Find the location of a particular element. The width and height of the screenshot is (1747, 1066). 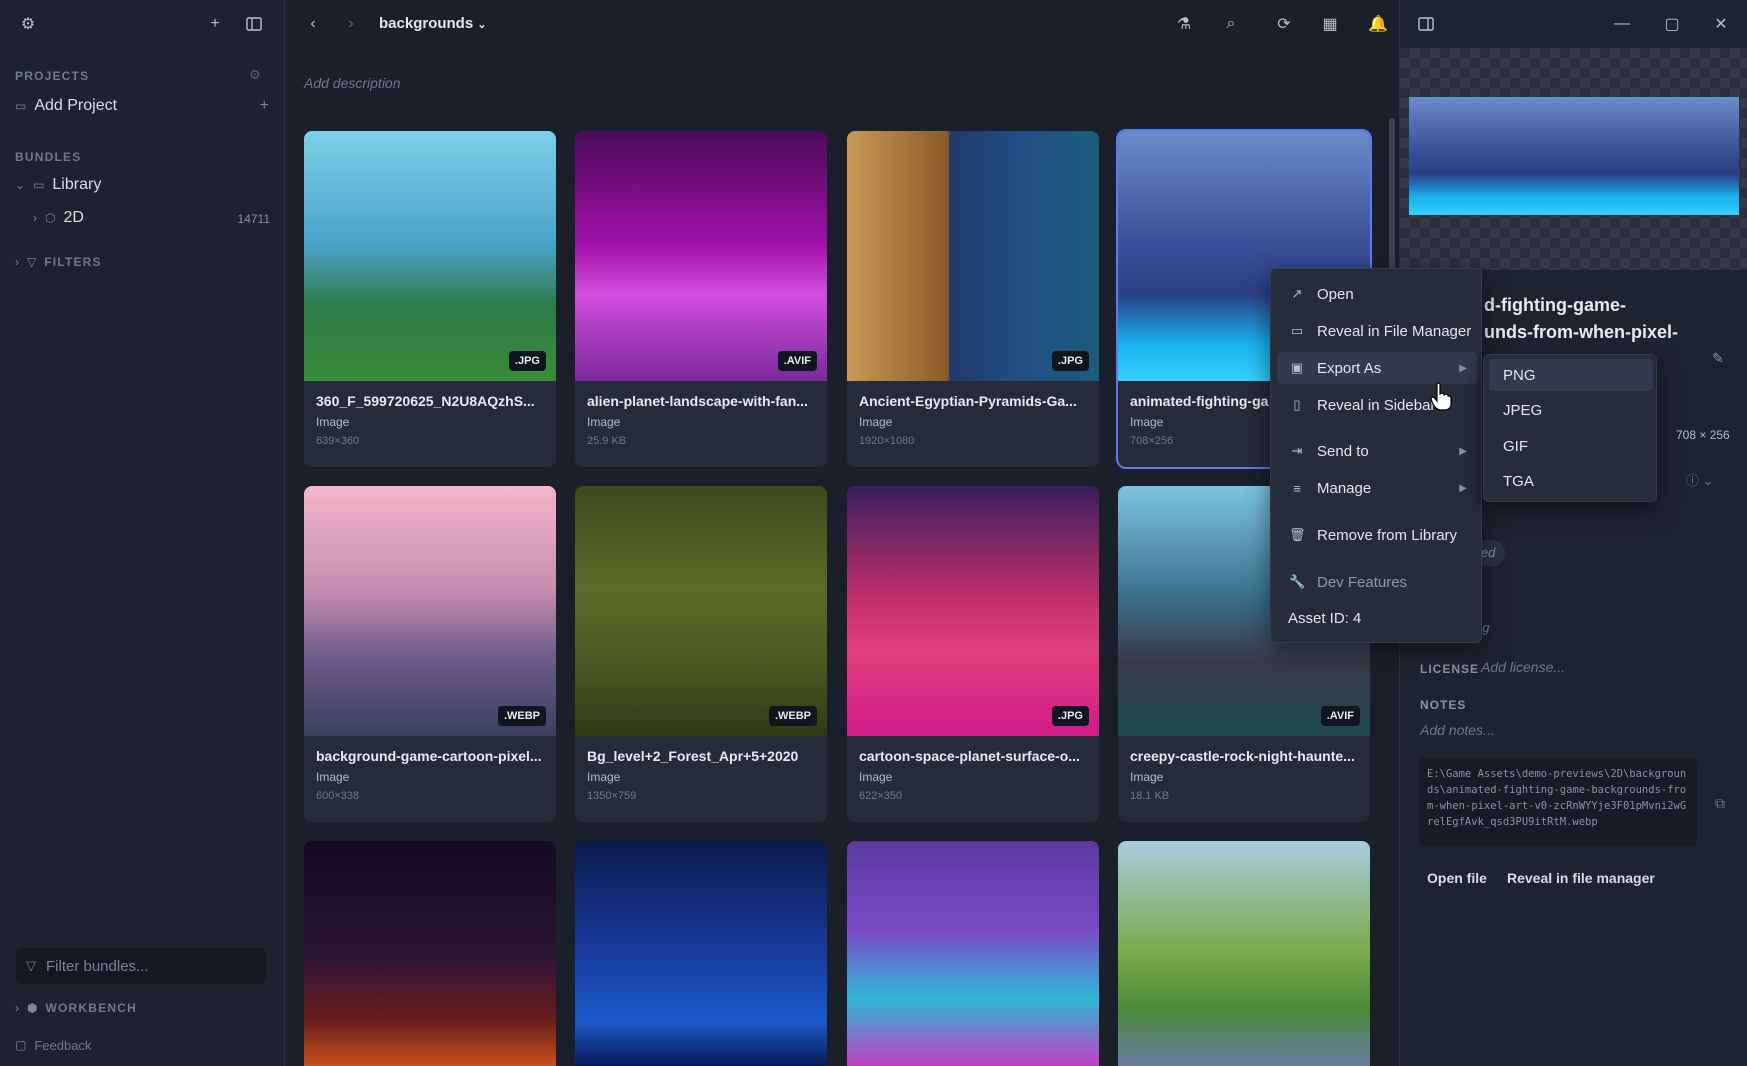

format-badge: .WEBP is located at coordinates (521, 716).